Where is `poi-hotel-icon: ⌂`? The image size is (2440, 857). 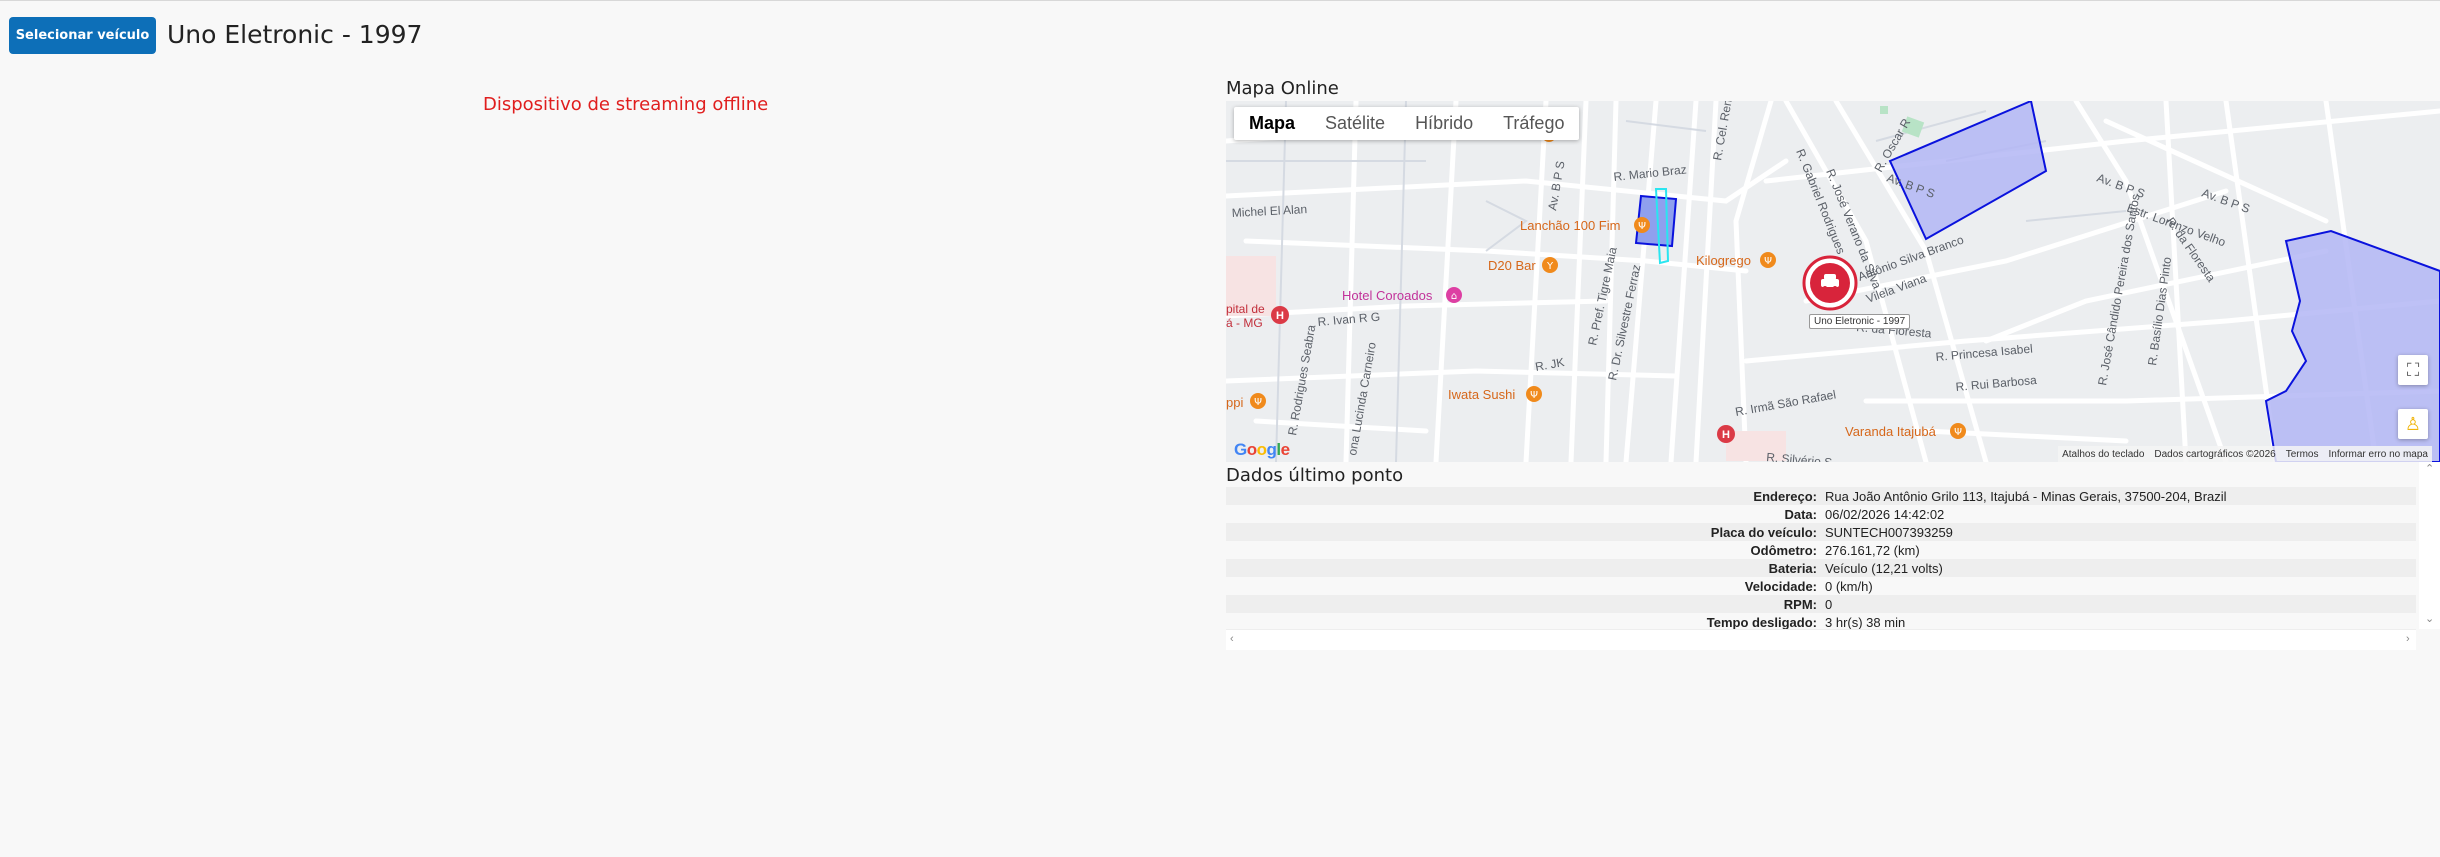 poi-hotel-icon: ⌂ is located at coordinates (1454, 295).